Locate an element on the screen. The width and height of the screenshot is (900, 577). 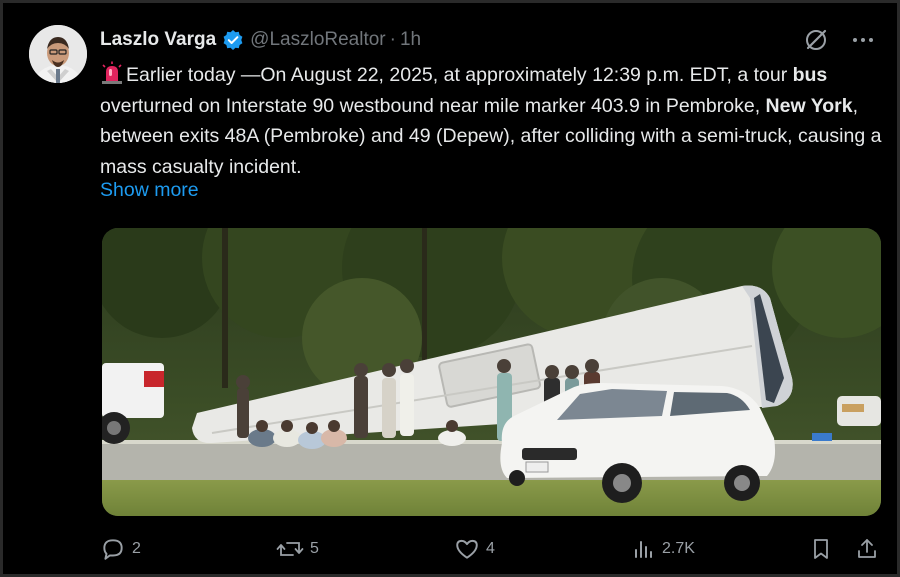
tweet-header: Laszlo Varga @LaszloRealtor · 1h is located at coordinates (260, 40).